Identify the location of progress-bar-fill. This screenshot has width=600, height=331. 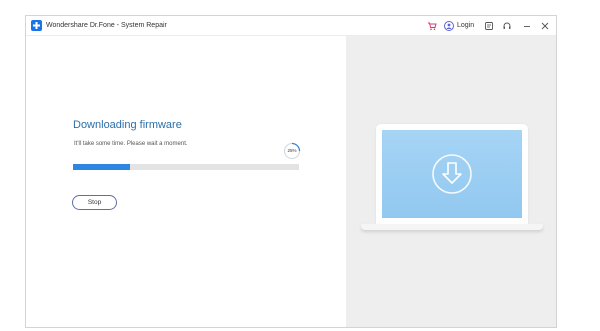
(101, 167).